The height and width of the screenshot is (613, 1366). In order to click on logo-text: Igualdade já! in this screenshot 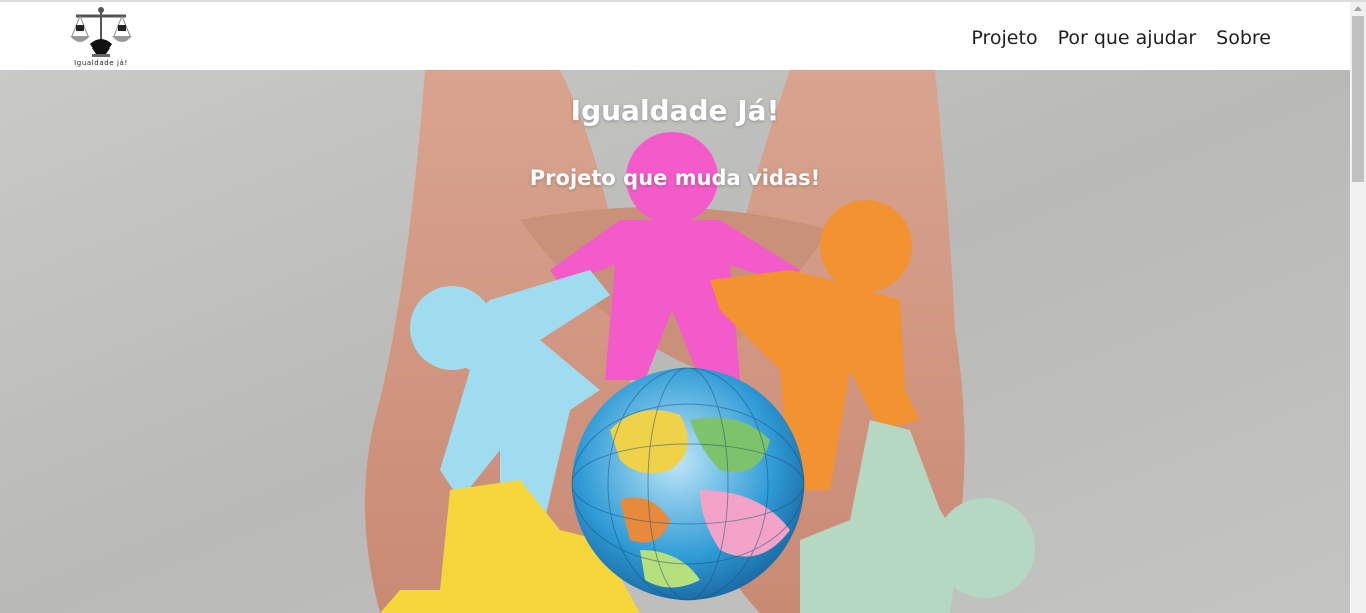, I will do `click(101, 63)`.